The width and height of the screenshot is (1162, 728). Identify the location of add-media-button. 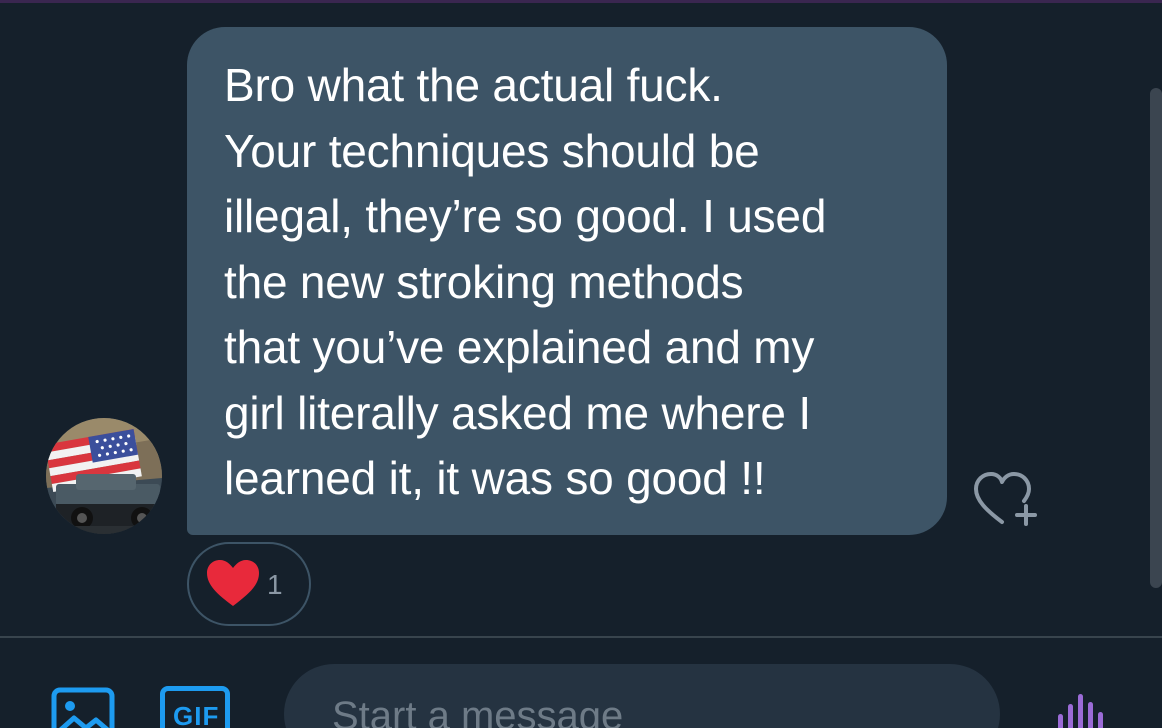
(83, 707).